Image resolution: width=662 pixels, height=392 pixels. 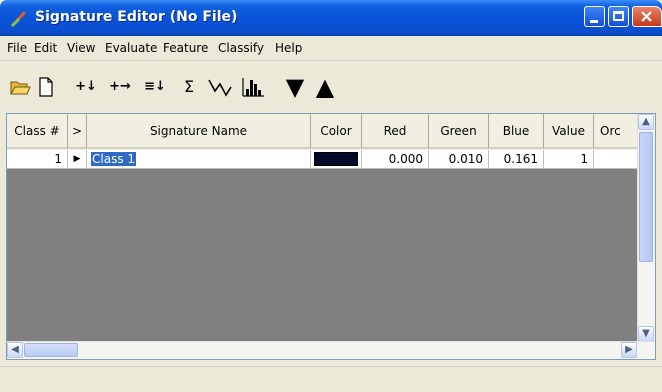 I want to click on move-up-button: ▲, so click(x=325, y=87).